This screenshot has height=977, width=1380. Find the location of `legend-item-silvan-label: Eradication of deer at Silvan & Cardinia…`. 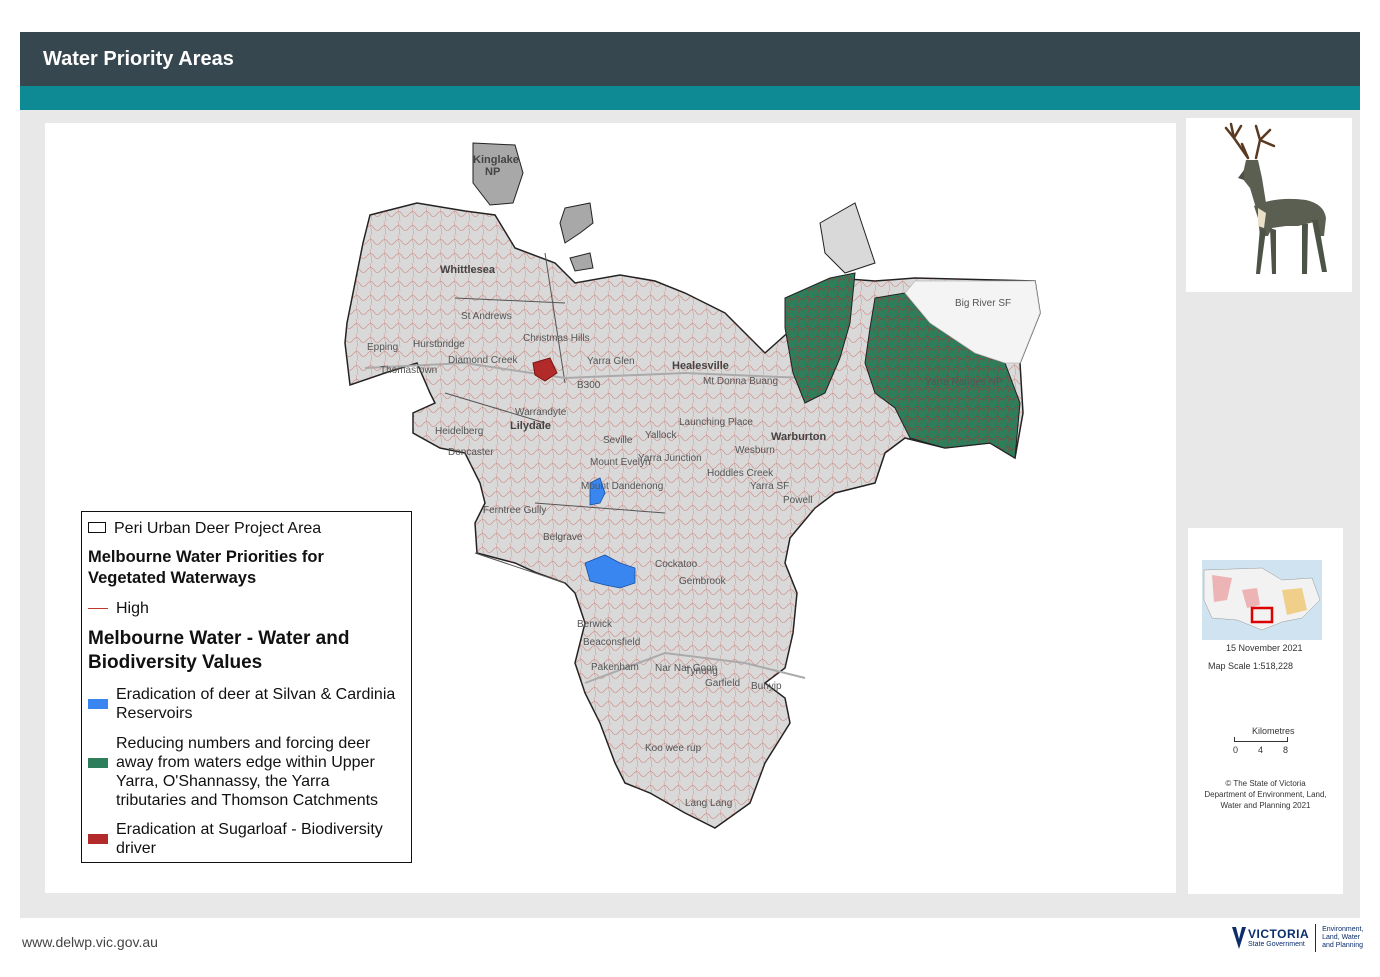

legend-item-silvan-label: Eradication of deer at Silvan & Cardinia… is located at coordinates (256, 704).